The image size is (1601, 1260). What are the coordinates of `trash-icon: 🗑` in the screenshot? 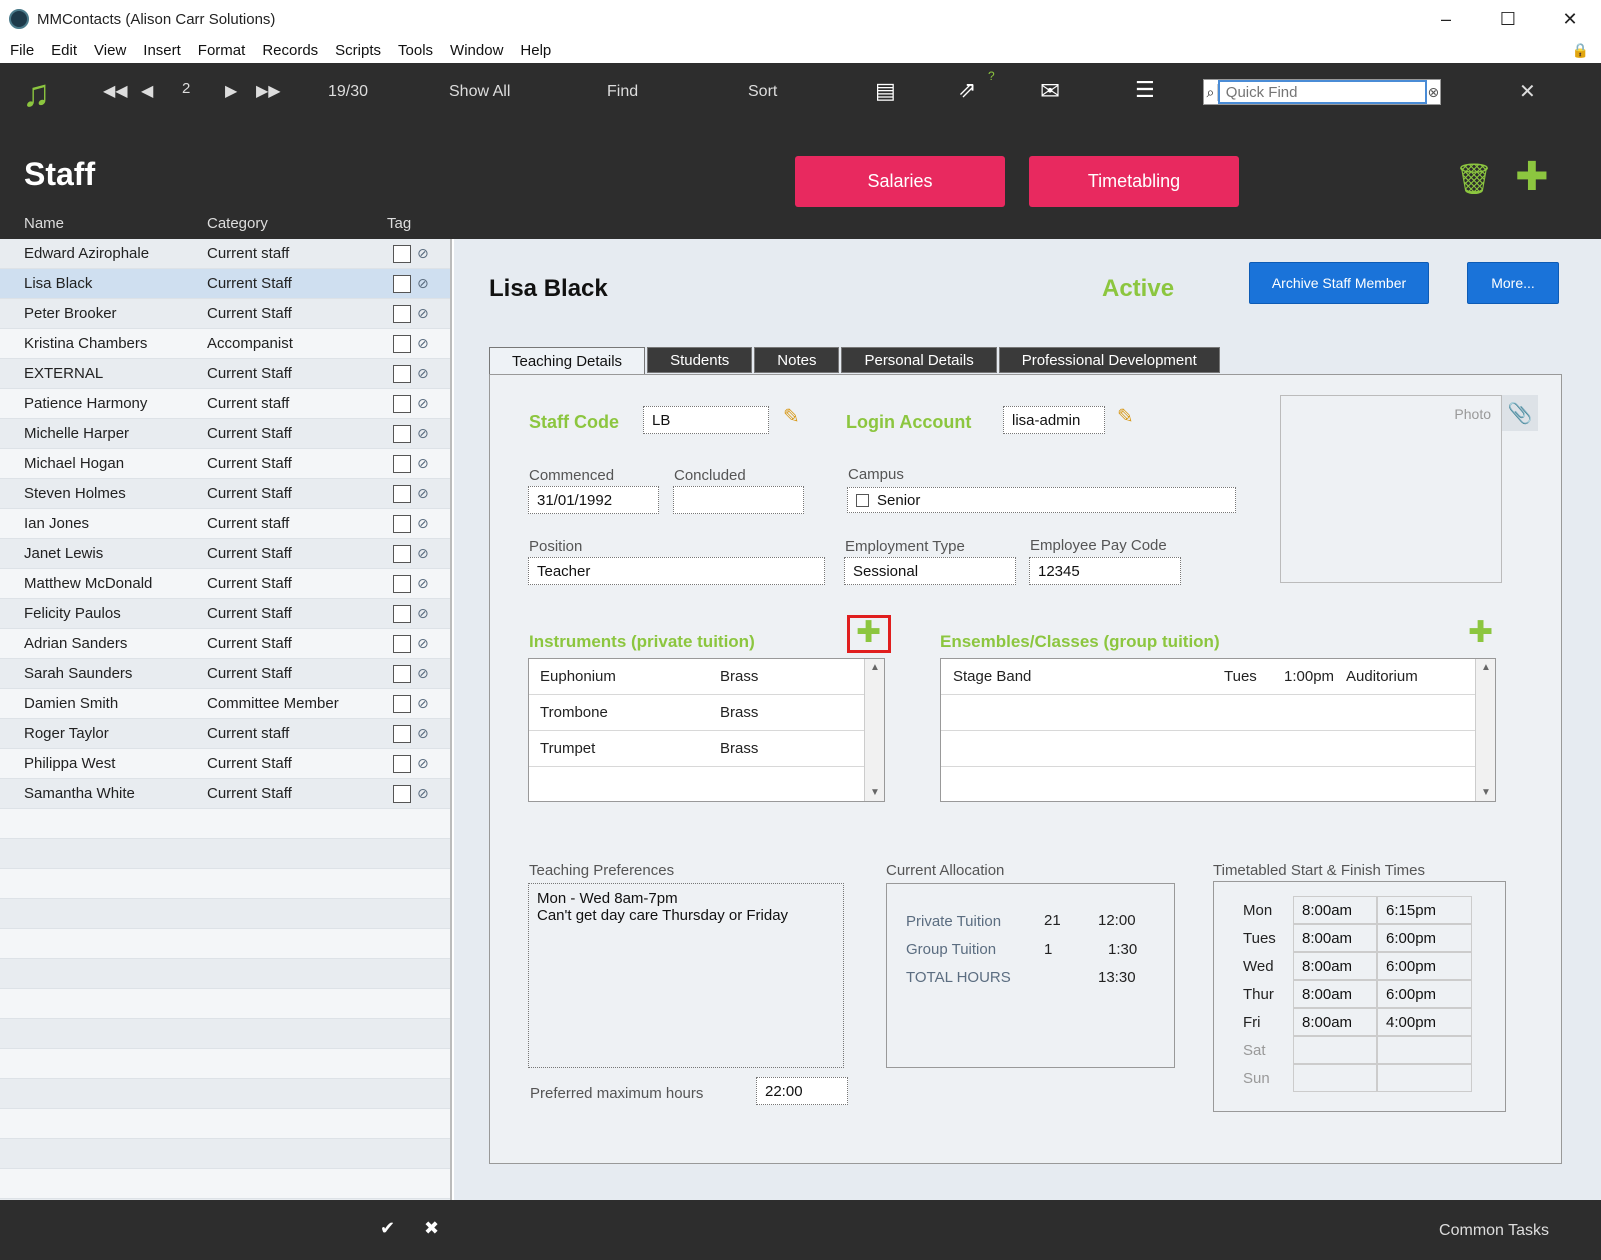 It's located at (1474, 179).